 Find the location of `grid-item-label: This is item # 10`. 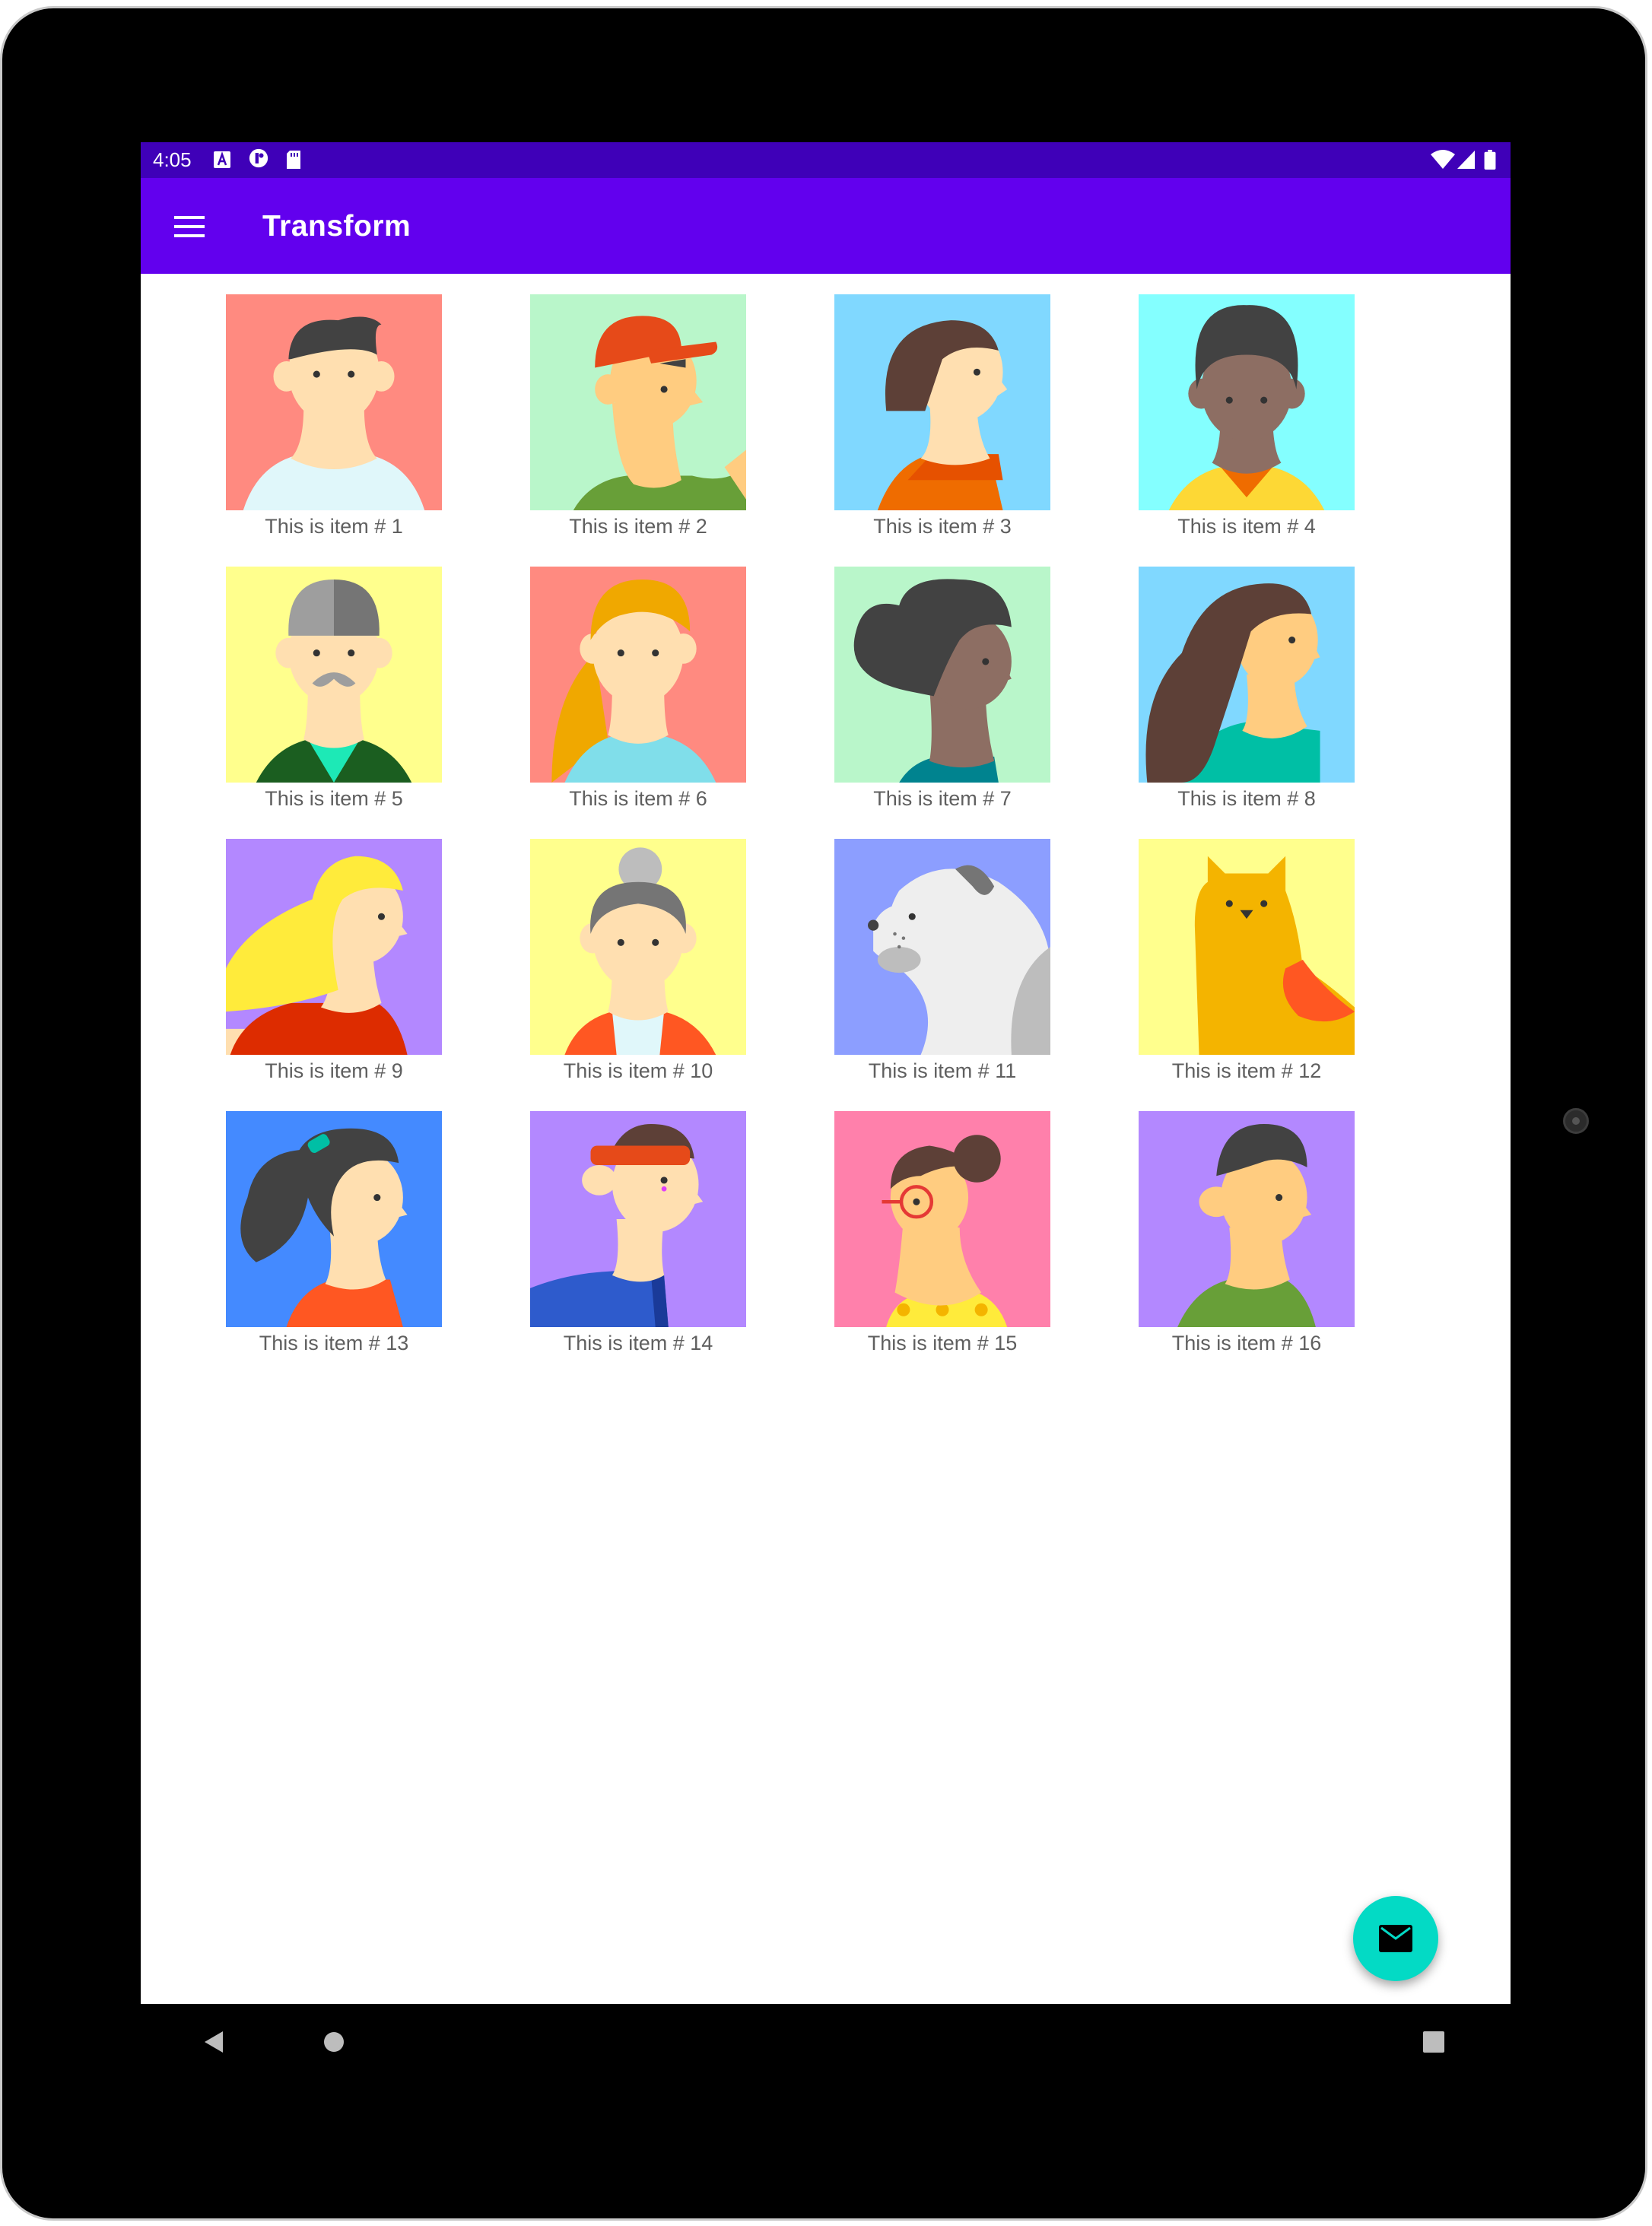

grid-item-label: This is item # 10 is located at coordinates (638, 1071).